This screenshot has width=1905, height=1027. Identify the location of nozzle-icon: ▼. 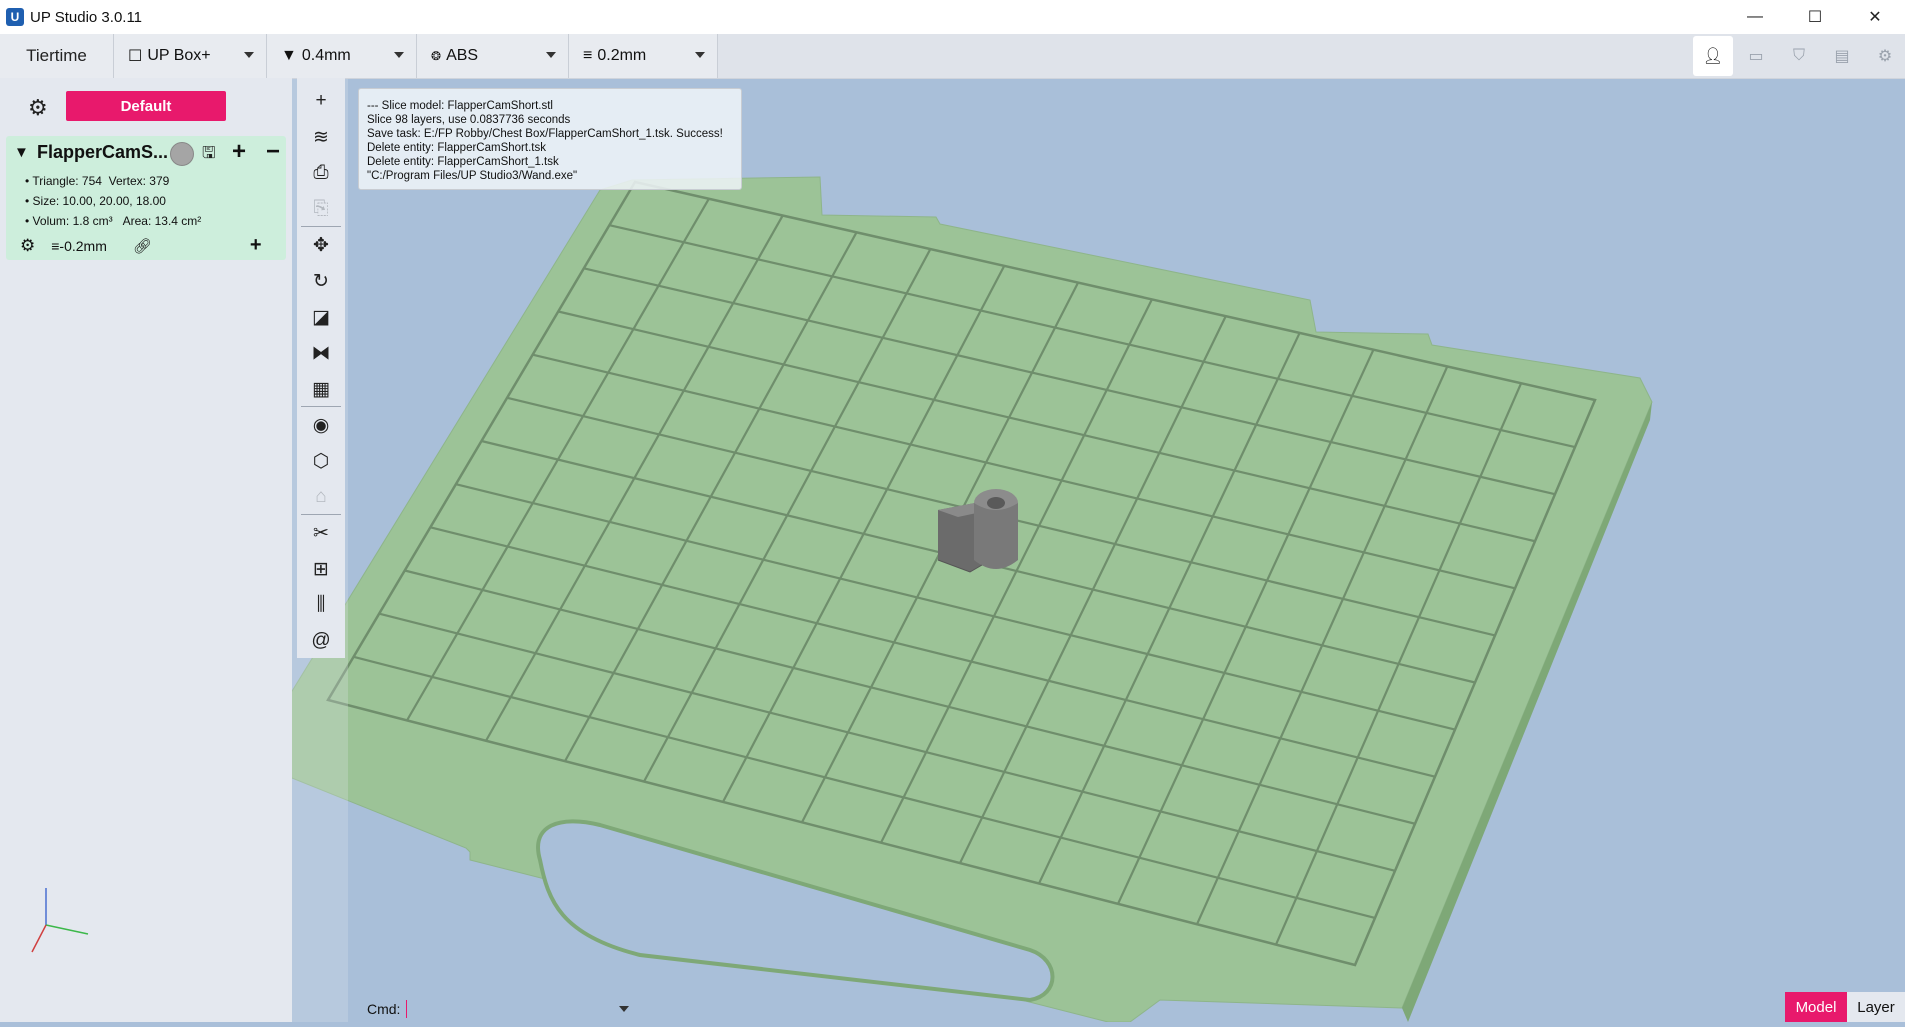
(289, 55).